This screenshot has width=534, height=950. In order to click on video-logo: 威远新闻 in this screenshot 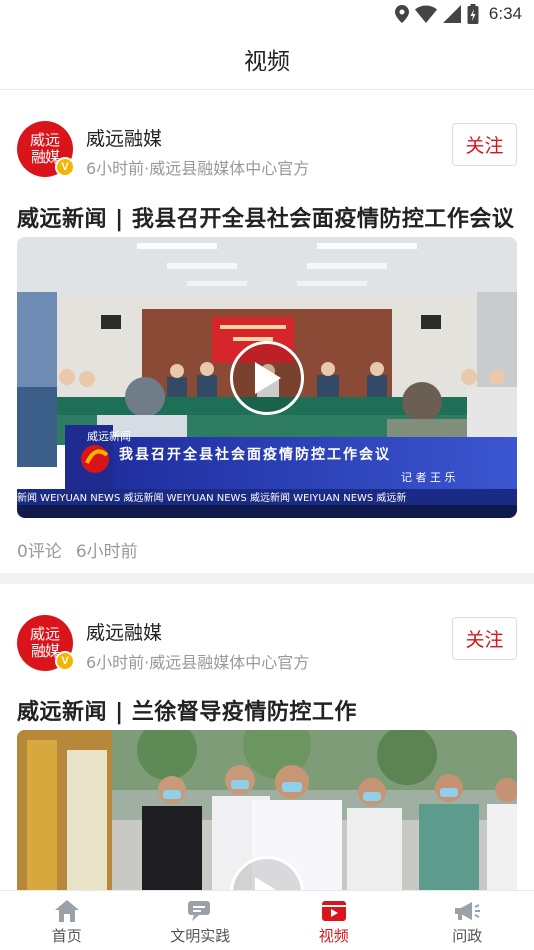, I will do `click(109, 436)`.